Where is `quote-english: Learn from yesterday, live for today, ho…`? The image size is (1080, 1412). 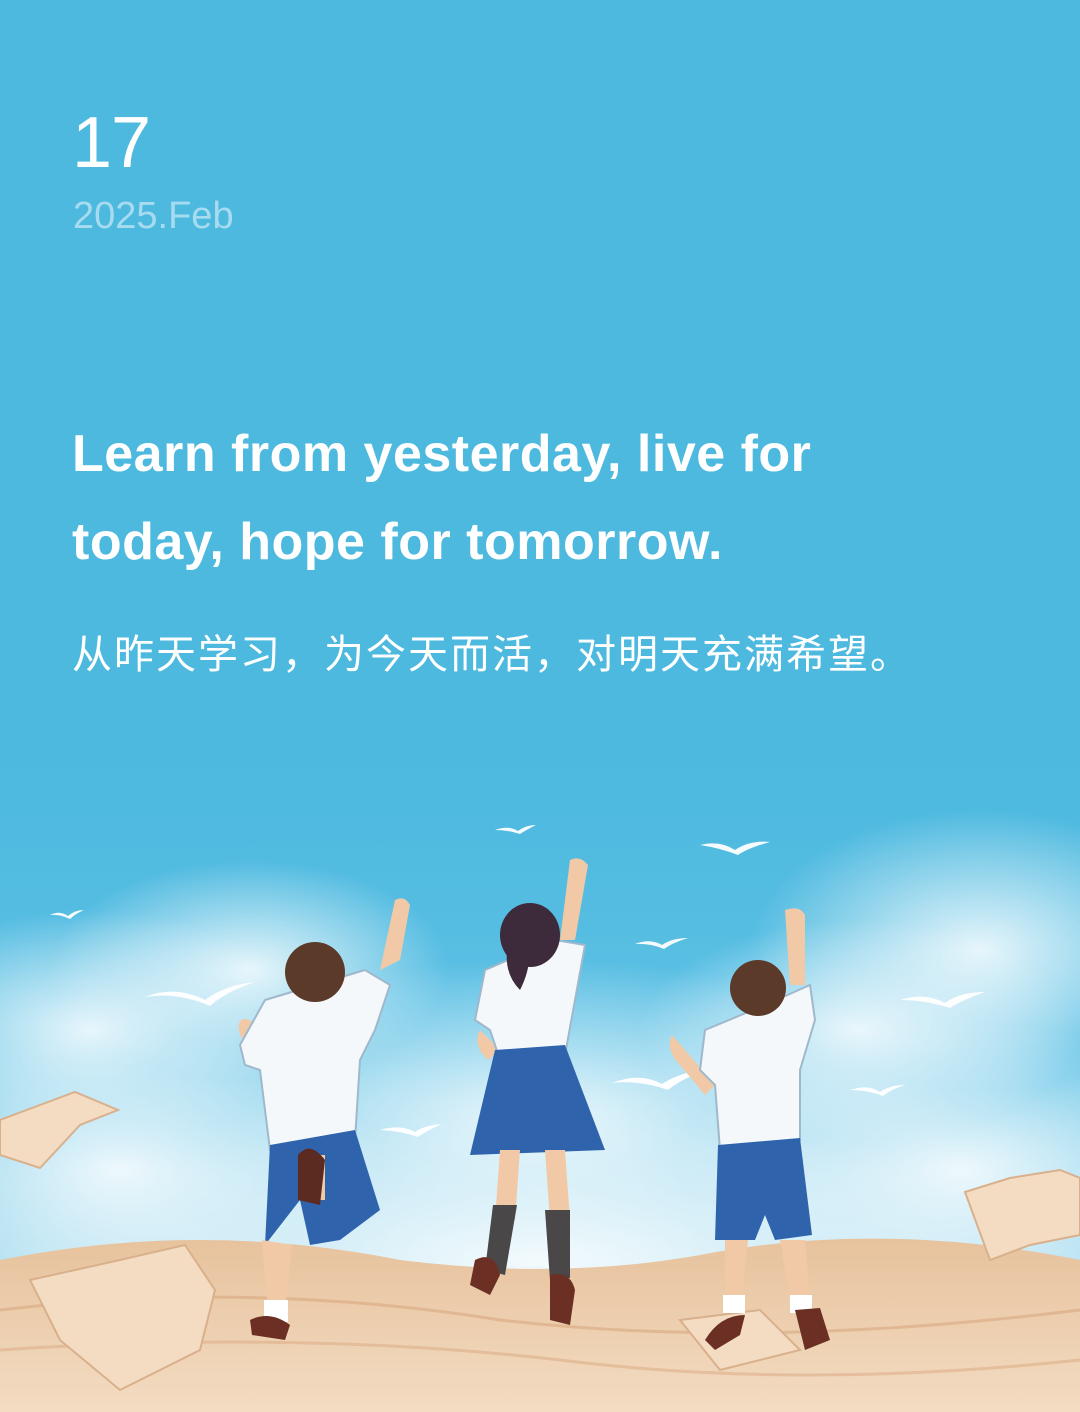
quote-english: Learn from yesterday, live for today, ho… is located at coordinates (442, 498).